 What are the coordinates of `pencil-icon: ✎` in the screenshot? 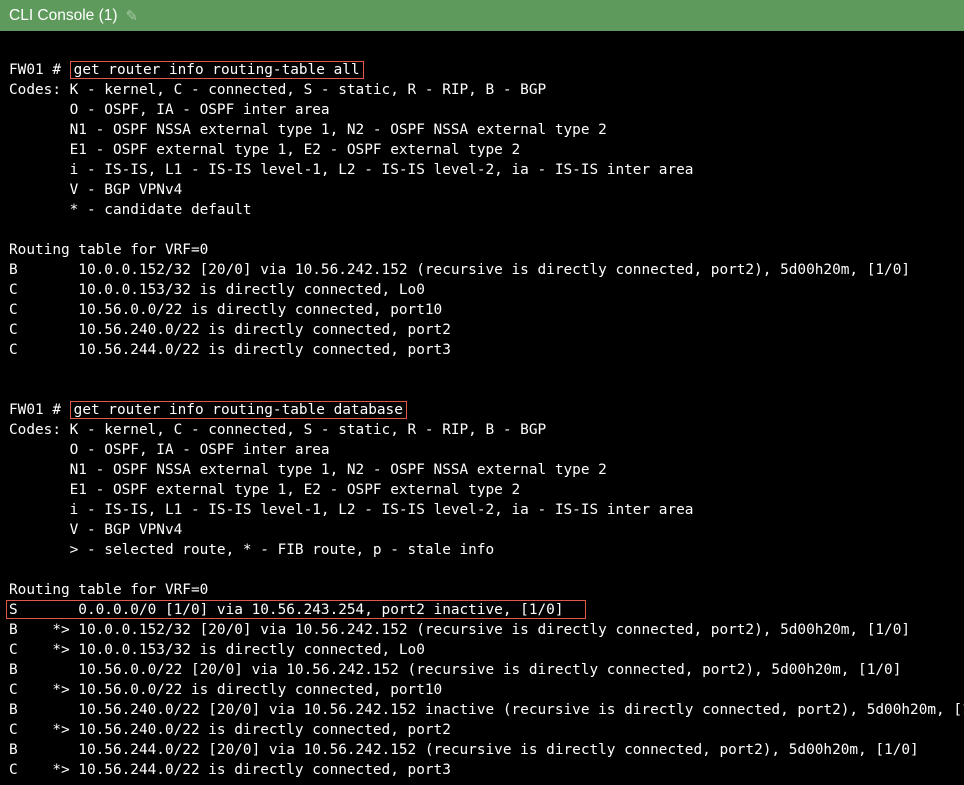 It's located at (132, 16).